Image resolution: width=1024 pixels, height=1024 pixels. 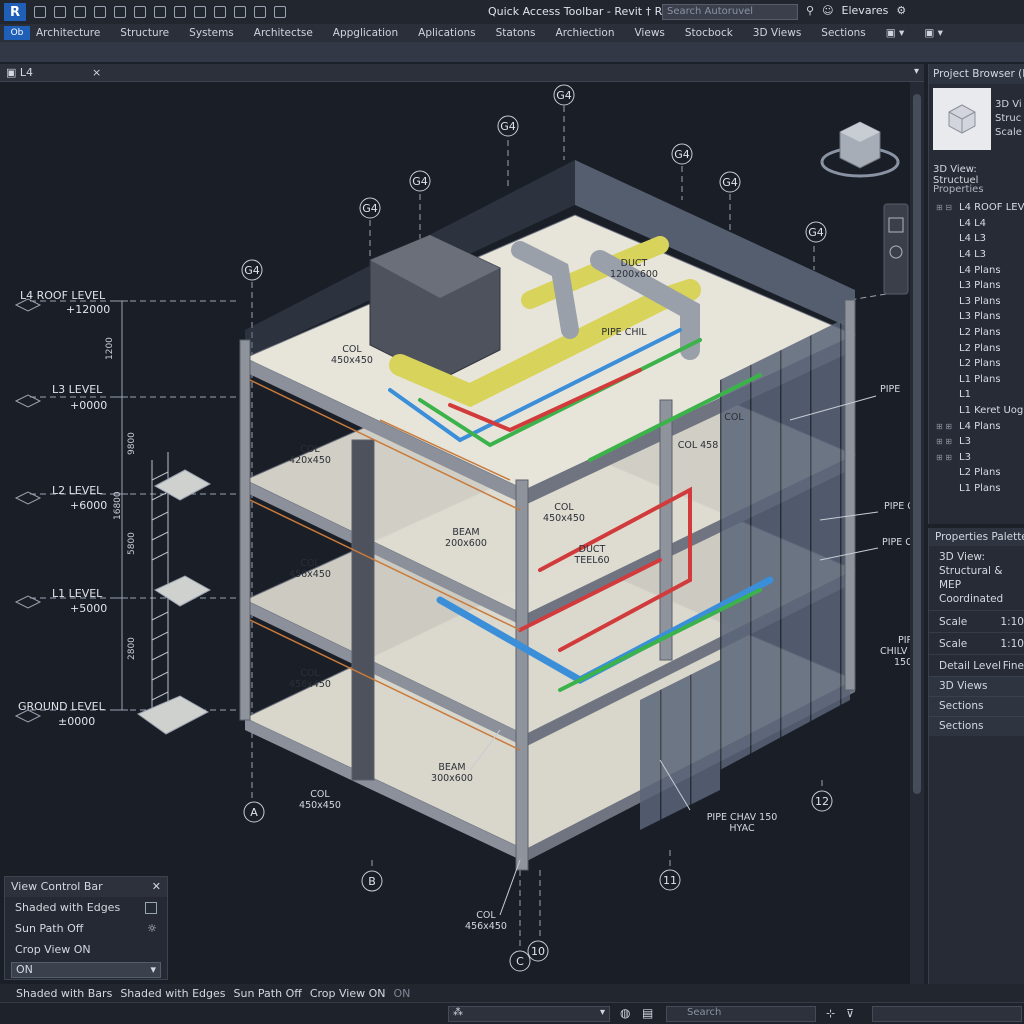 What do you see at coordinates (976, 395) in the screenshot?
I see `browser-tree-item: L1` at bounding box center [976, 395].